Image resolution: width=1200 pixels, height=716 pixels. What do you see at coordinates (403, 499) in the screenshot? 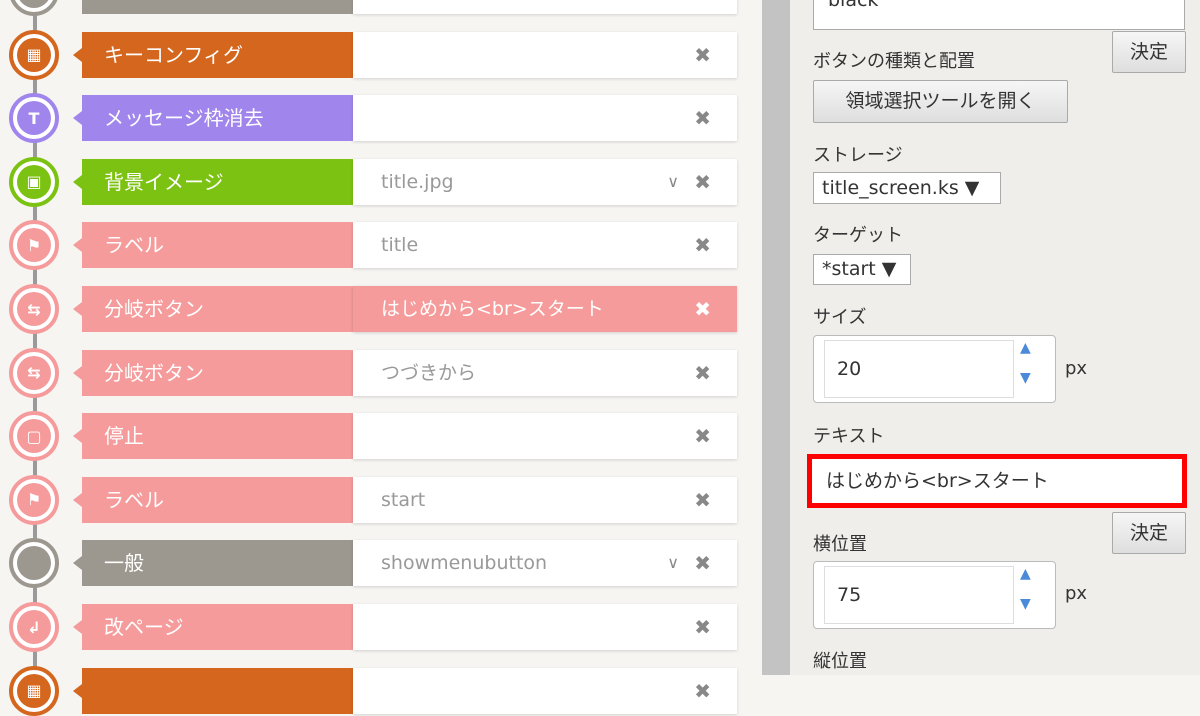
I see `value-text: start` at bounding box center [403, 499].